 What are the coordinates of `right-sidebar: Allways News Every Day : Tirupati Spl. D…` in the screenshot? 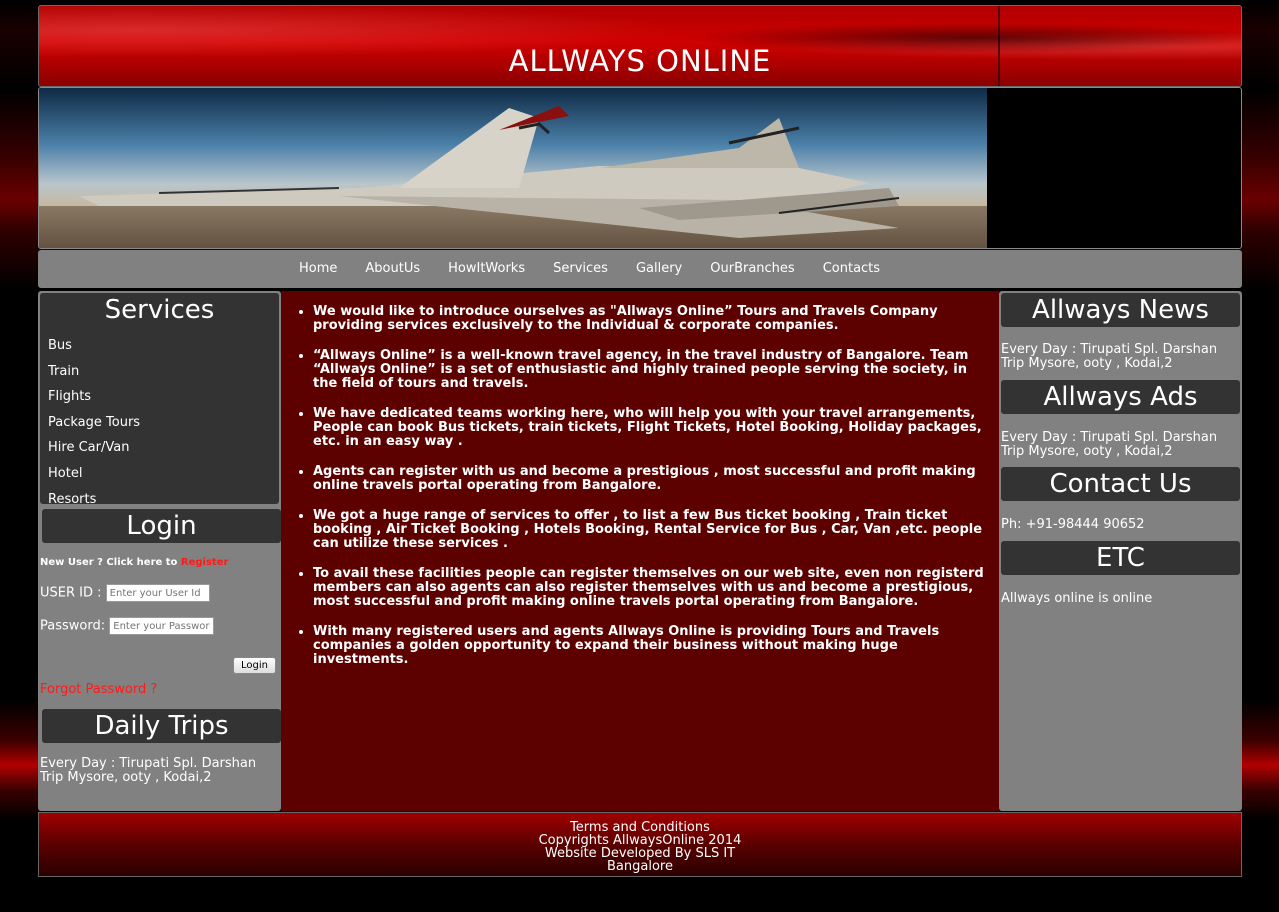 It's located at (1120, 551).